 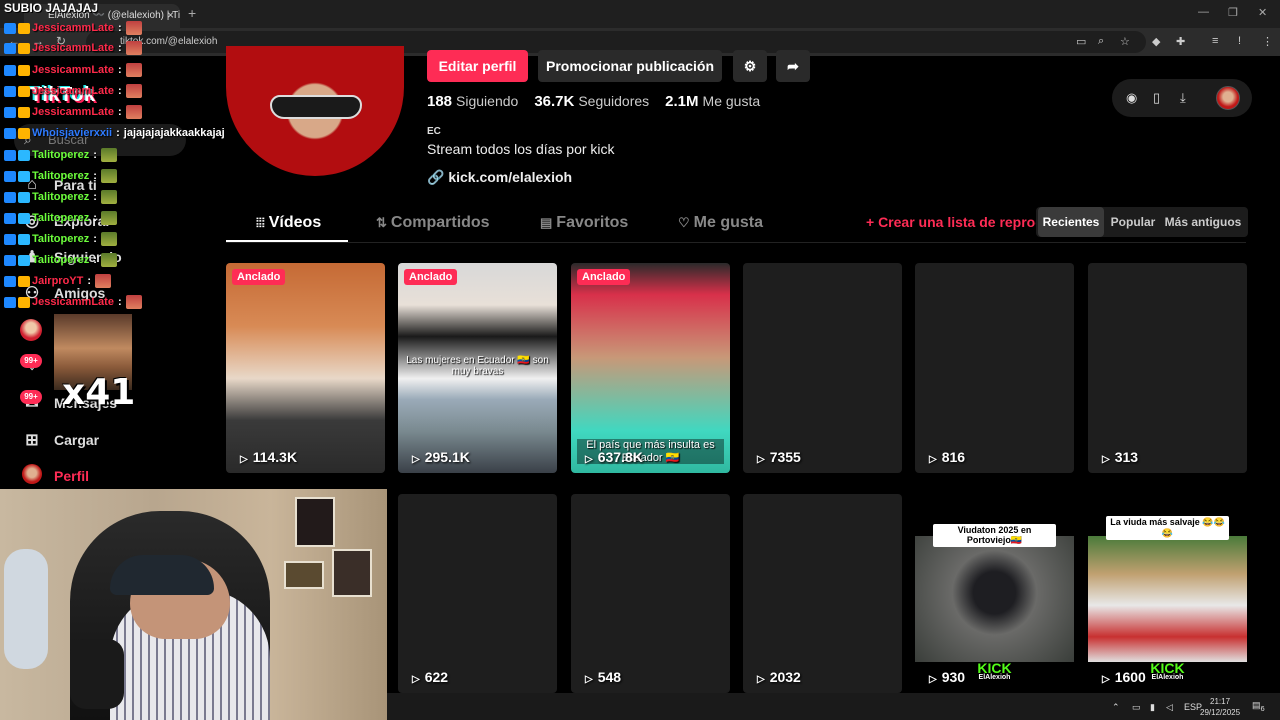 What do you see at coordinates (259, 277) in the screenshot?
I see `pinned-badge: Anclado` at bounding box center [259, 277].